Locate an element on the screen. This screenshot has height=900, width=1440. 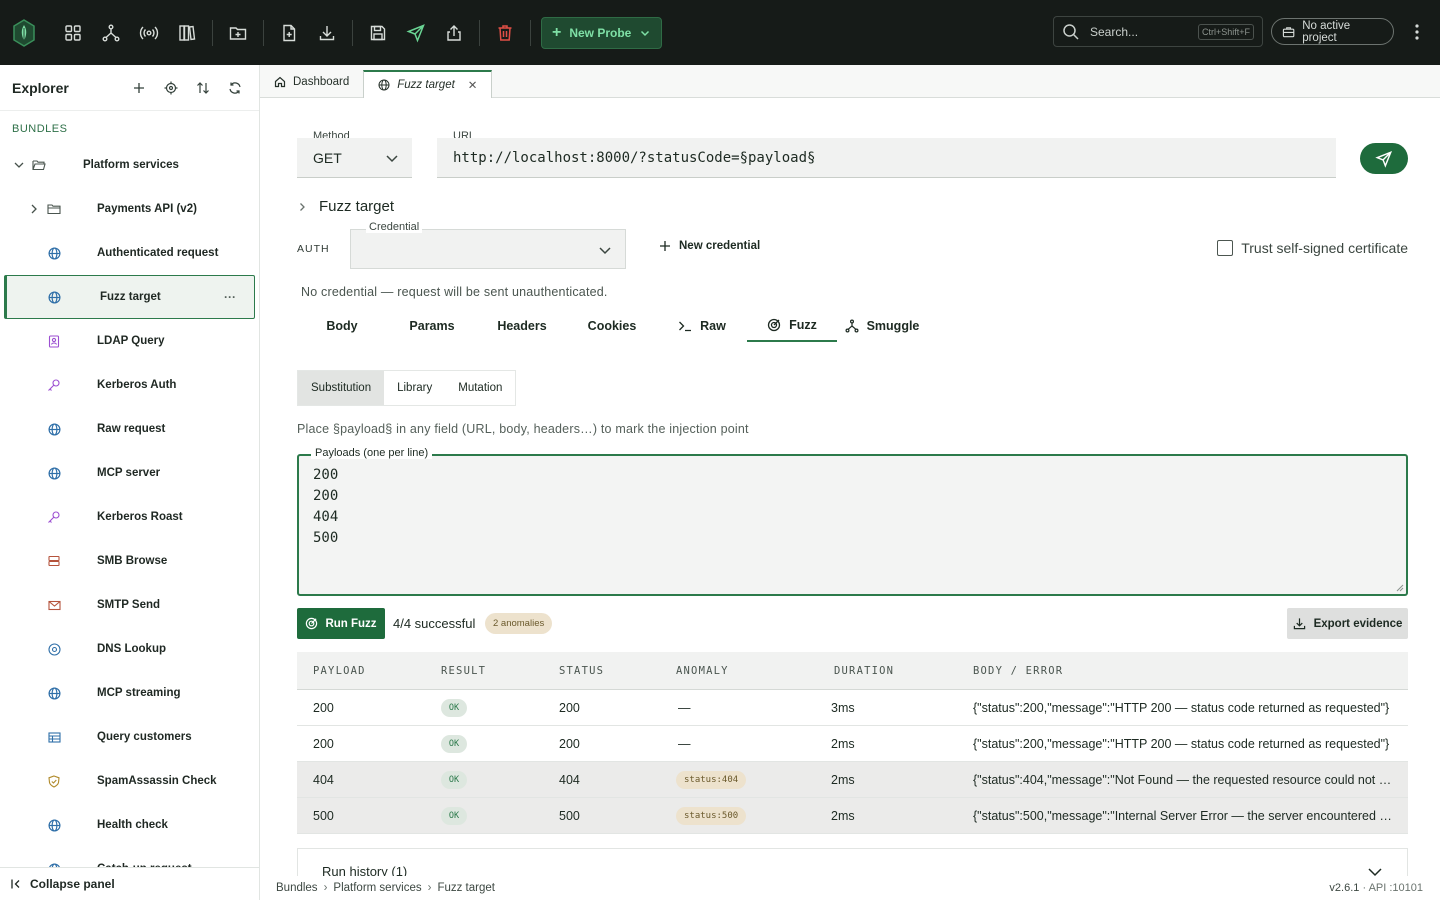
briefcase-icon is located at coordinates (1288, 31).